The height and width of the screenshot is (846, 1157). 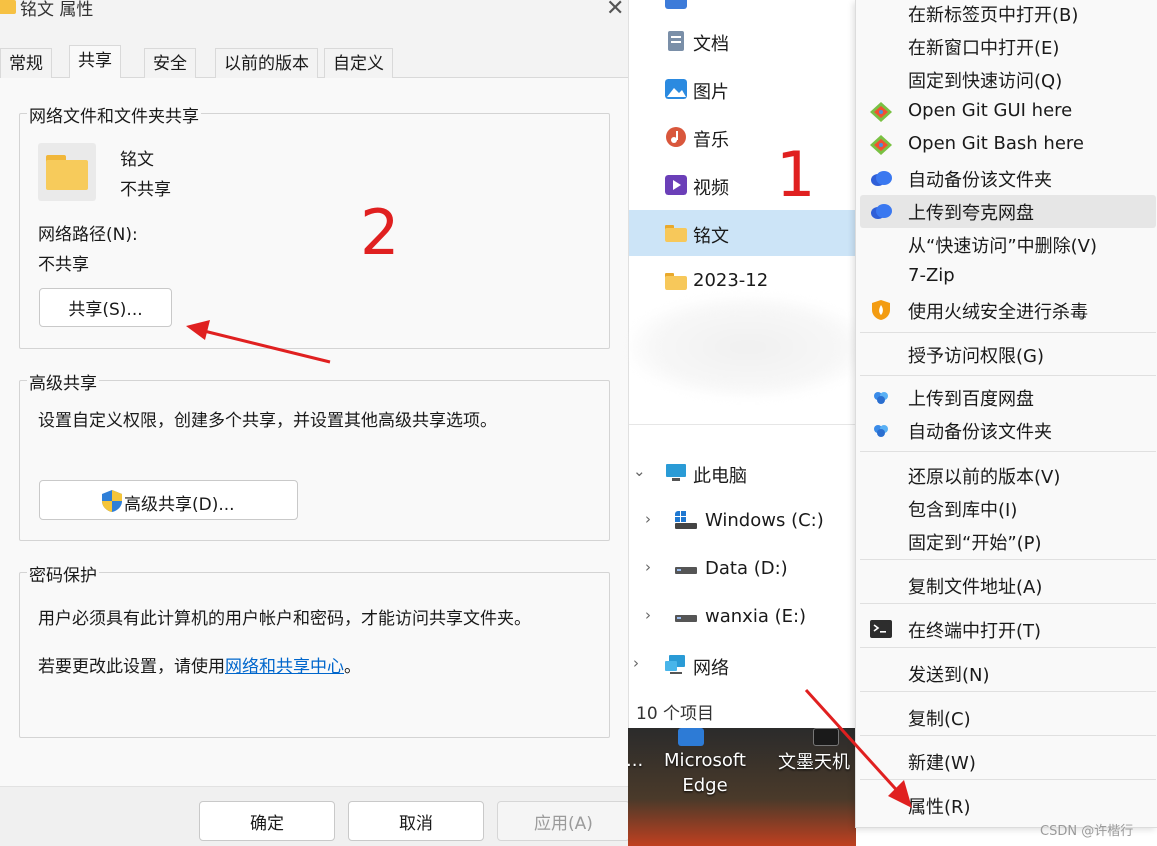 What do you see at coordinates (993, 15) in the screenshot?
I see `menu-item-label: 在新标签页中打开(B)` at bounding box center [993, 15].